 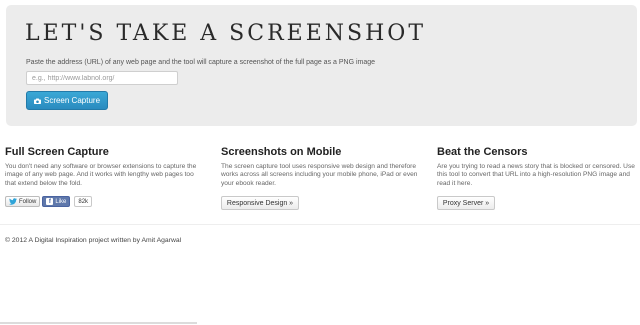 I want to click on facebook-icon: f, so click(x=50, y=201).